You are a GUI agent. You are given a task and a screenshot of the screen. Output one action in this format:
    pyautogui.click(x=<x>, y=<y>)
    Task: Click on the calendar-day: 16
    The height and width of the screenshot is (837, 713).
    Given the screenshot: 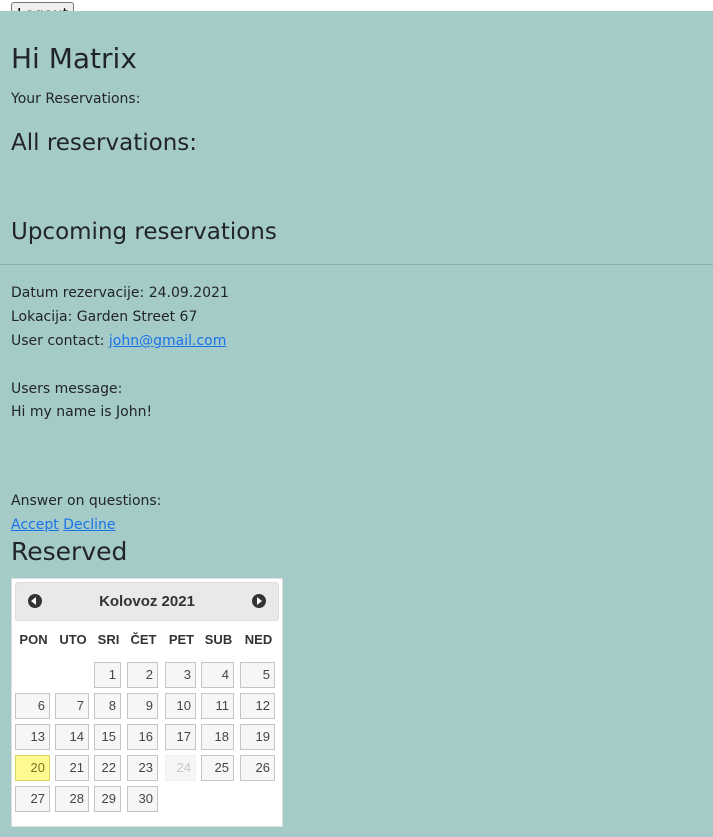 What is the action you would take?
    pyautogui.click(x=142, y=737)
    